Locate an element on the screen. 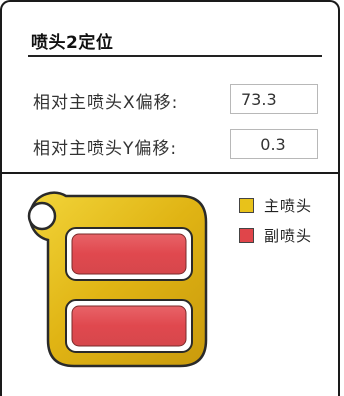  legend-label-secondary: 副喷头 is located at coordinates (288, 236).